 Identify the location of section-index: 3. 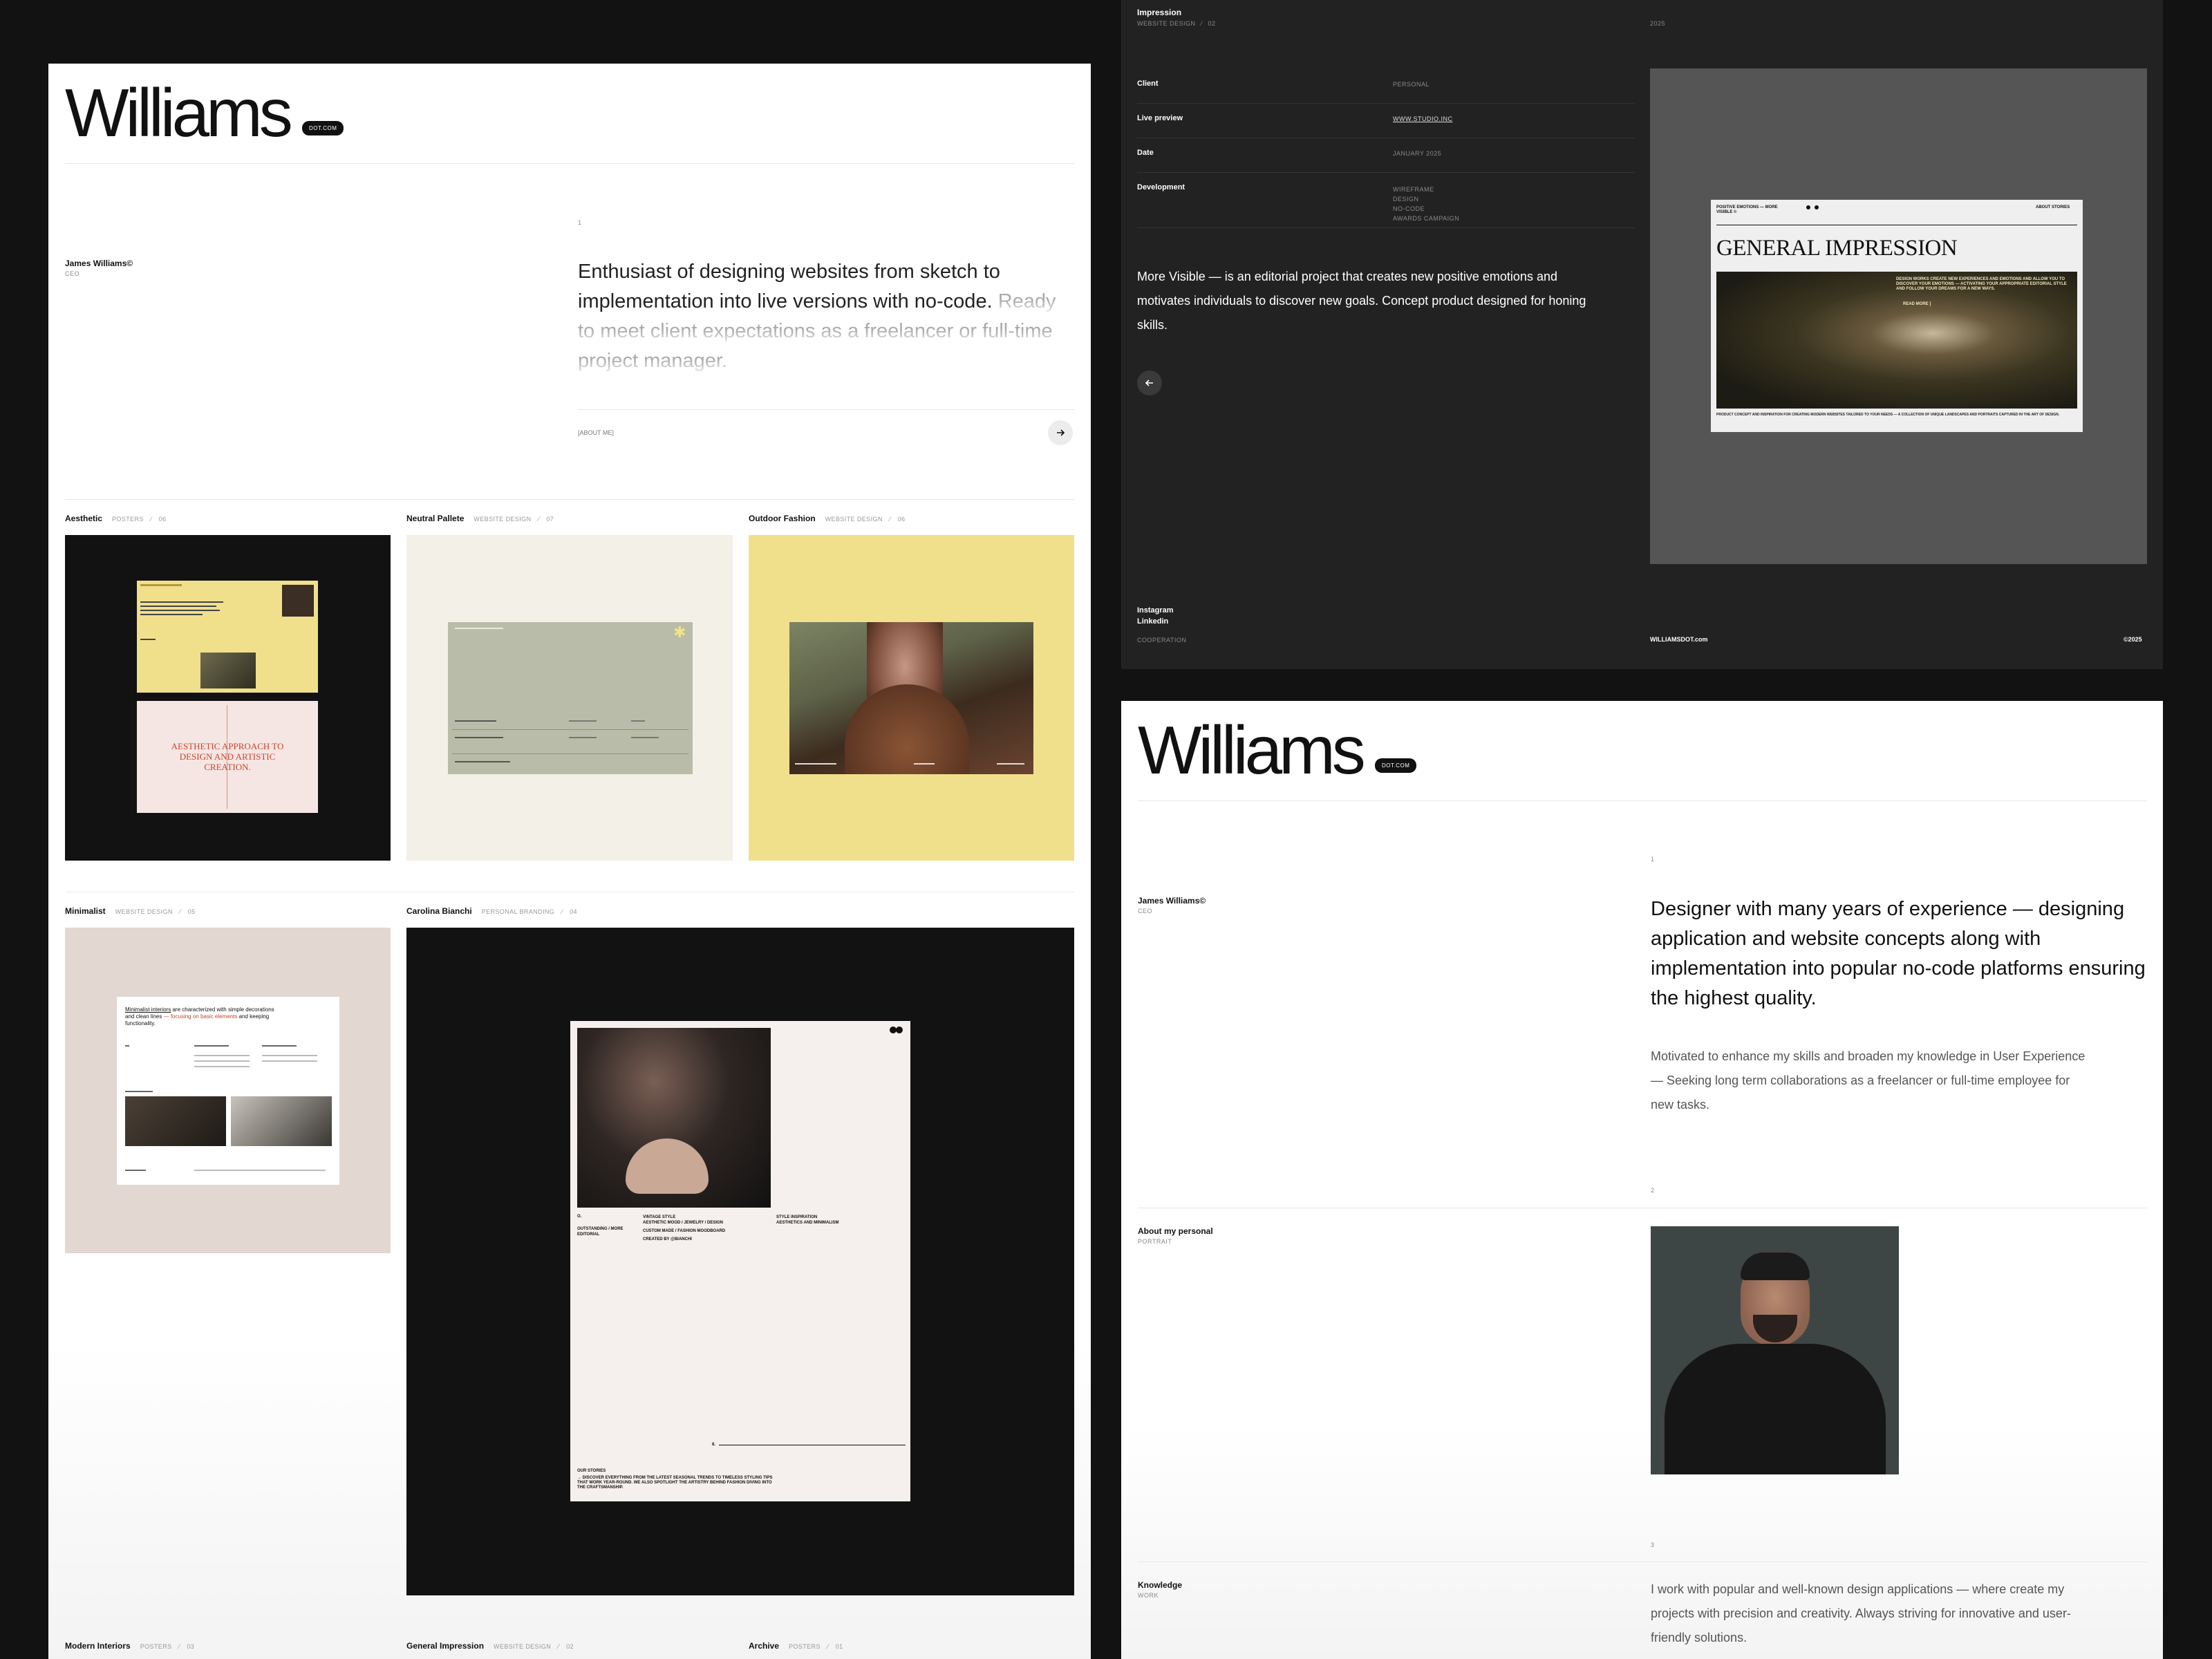
(1653, 1544).